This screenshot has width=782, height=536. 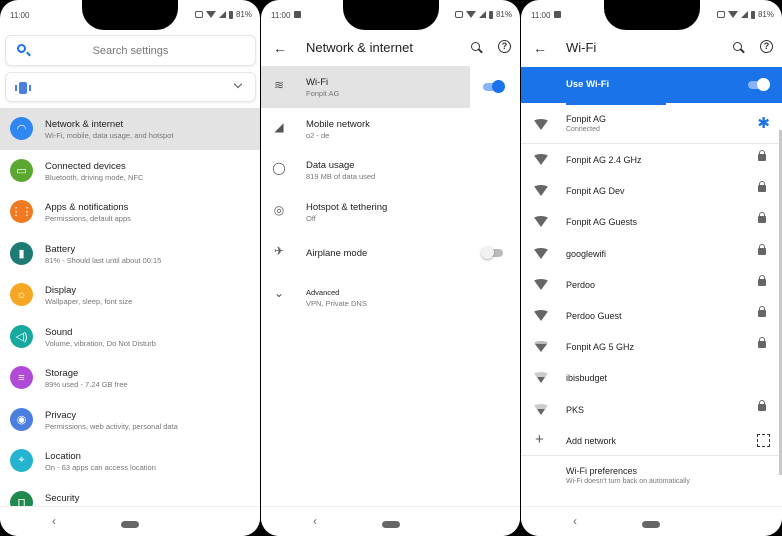 I want to click on wifi-network-item: Fonpit AG 2.4 GHz, so click(x=651, y=159).